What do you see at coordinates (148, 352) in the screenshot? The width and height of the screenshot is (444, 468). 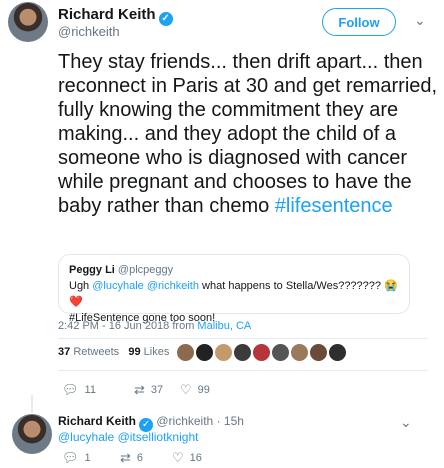 I see `likes-stat: 99 Likes` at bounding box center [148, 352].